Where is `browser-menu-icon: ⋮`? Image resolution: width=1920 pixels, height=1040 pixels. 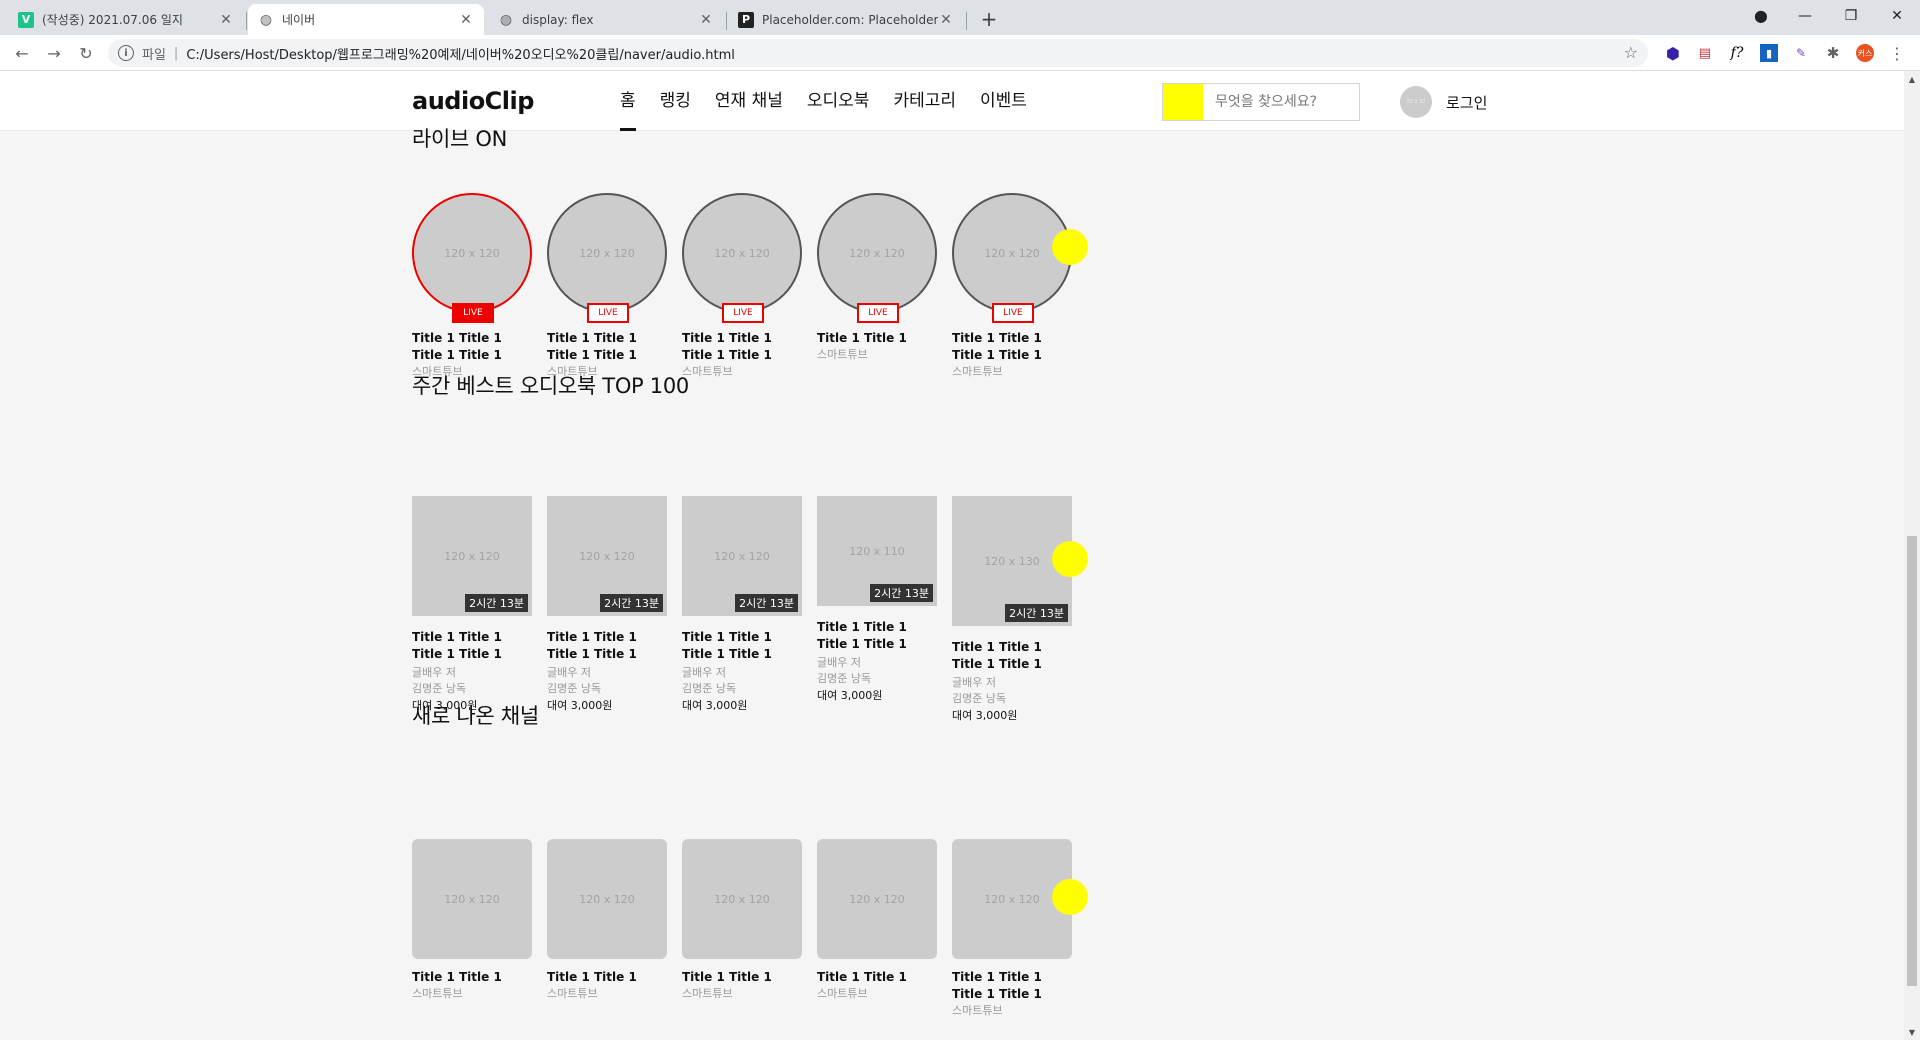
browser-menu-icon: ⋮ is located at coordinates (1897, 53).